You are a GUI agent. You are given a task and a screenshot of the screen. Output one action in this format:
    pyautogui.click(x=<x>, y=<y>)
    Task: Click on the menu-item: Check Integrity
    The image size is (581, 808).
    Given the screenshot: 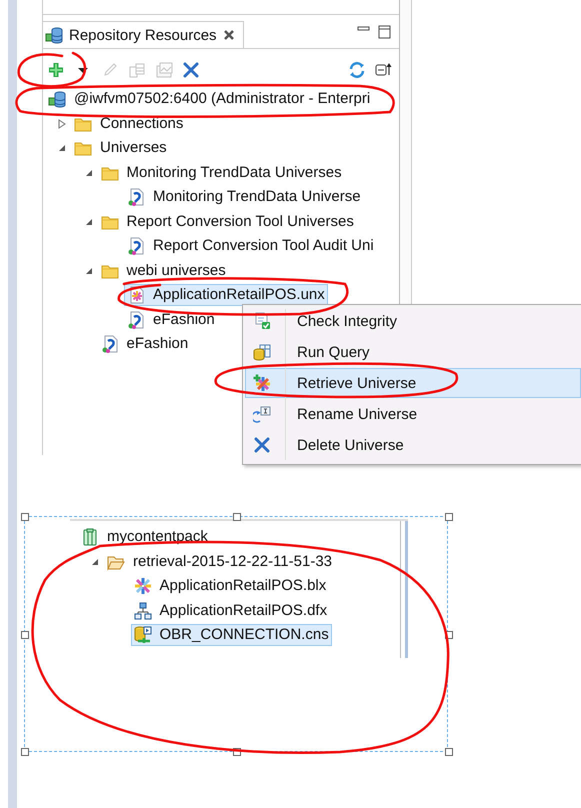 What is the action you would take?
    pyautogui.click(x=413, y=321)
    